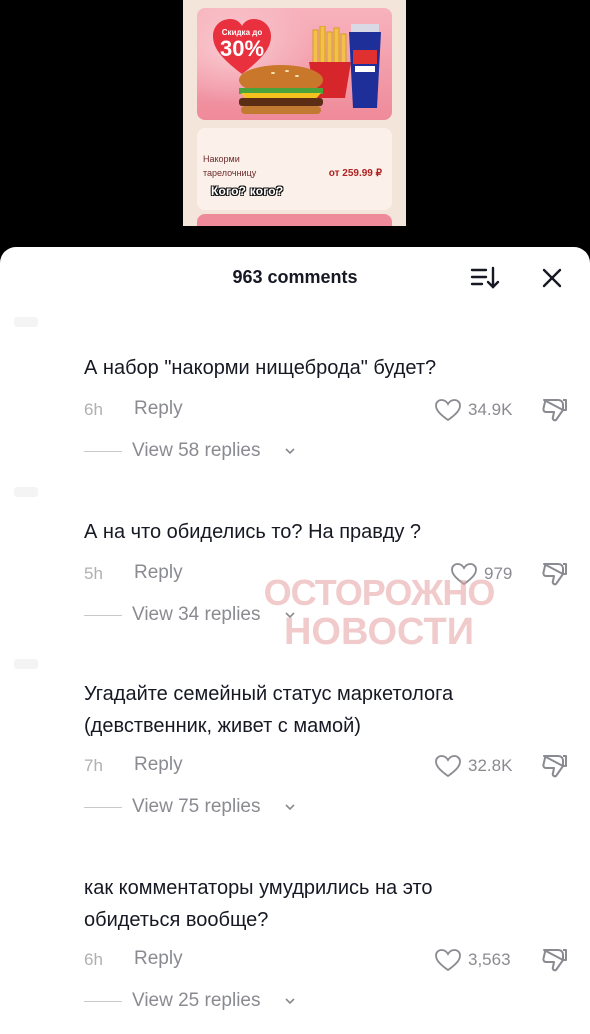  I want to click on view-replies-button: View 25 replies, so click(234, 1001).